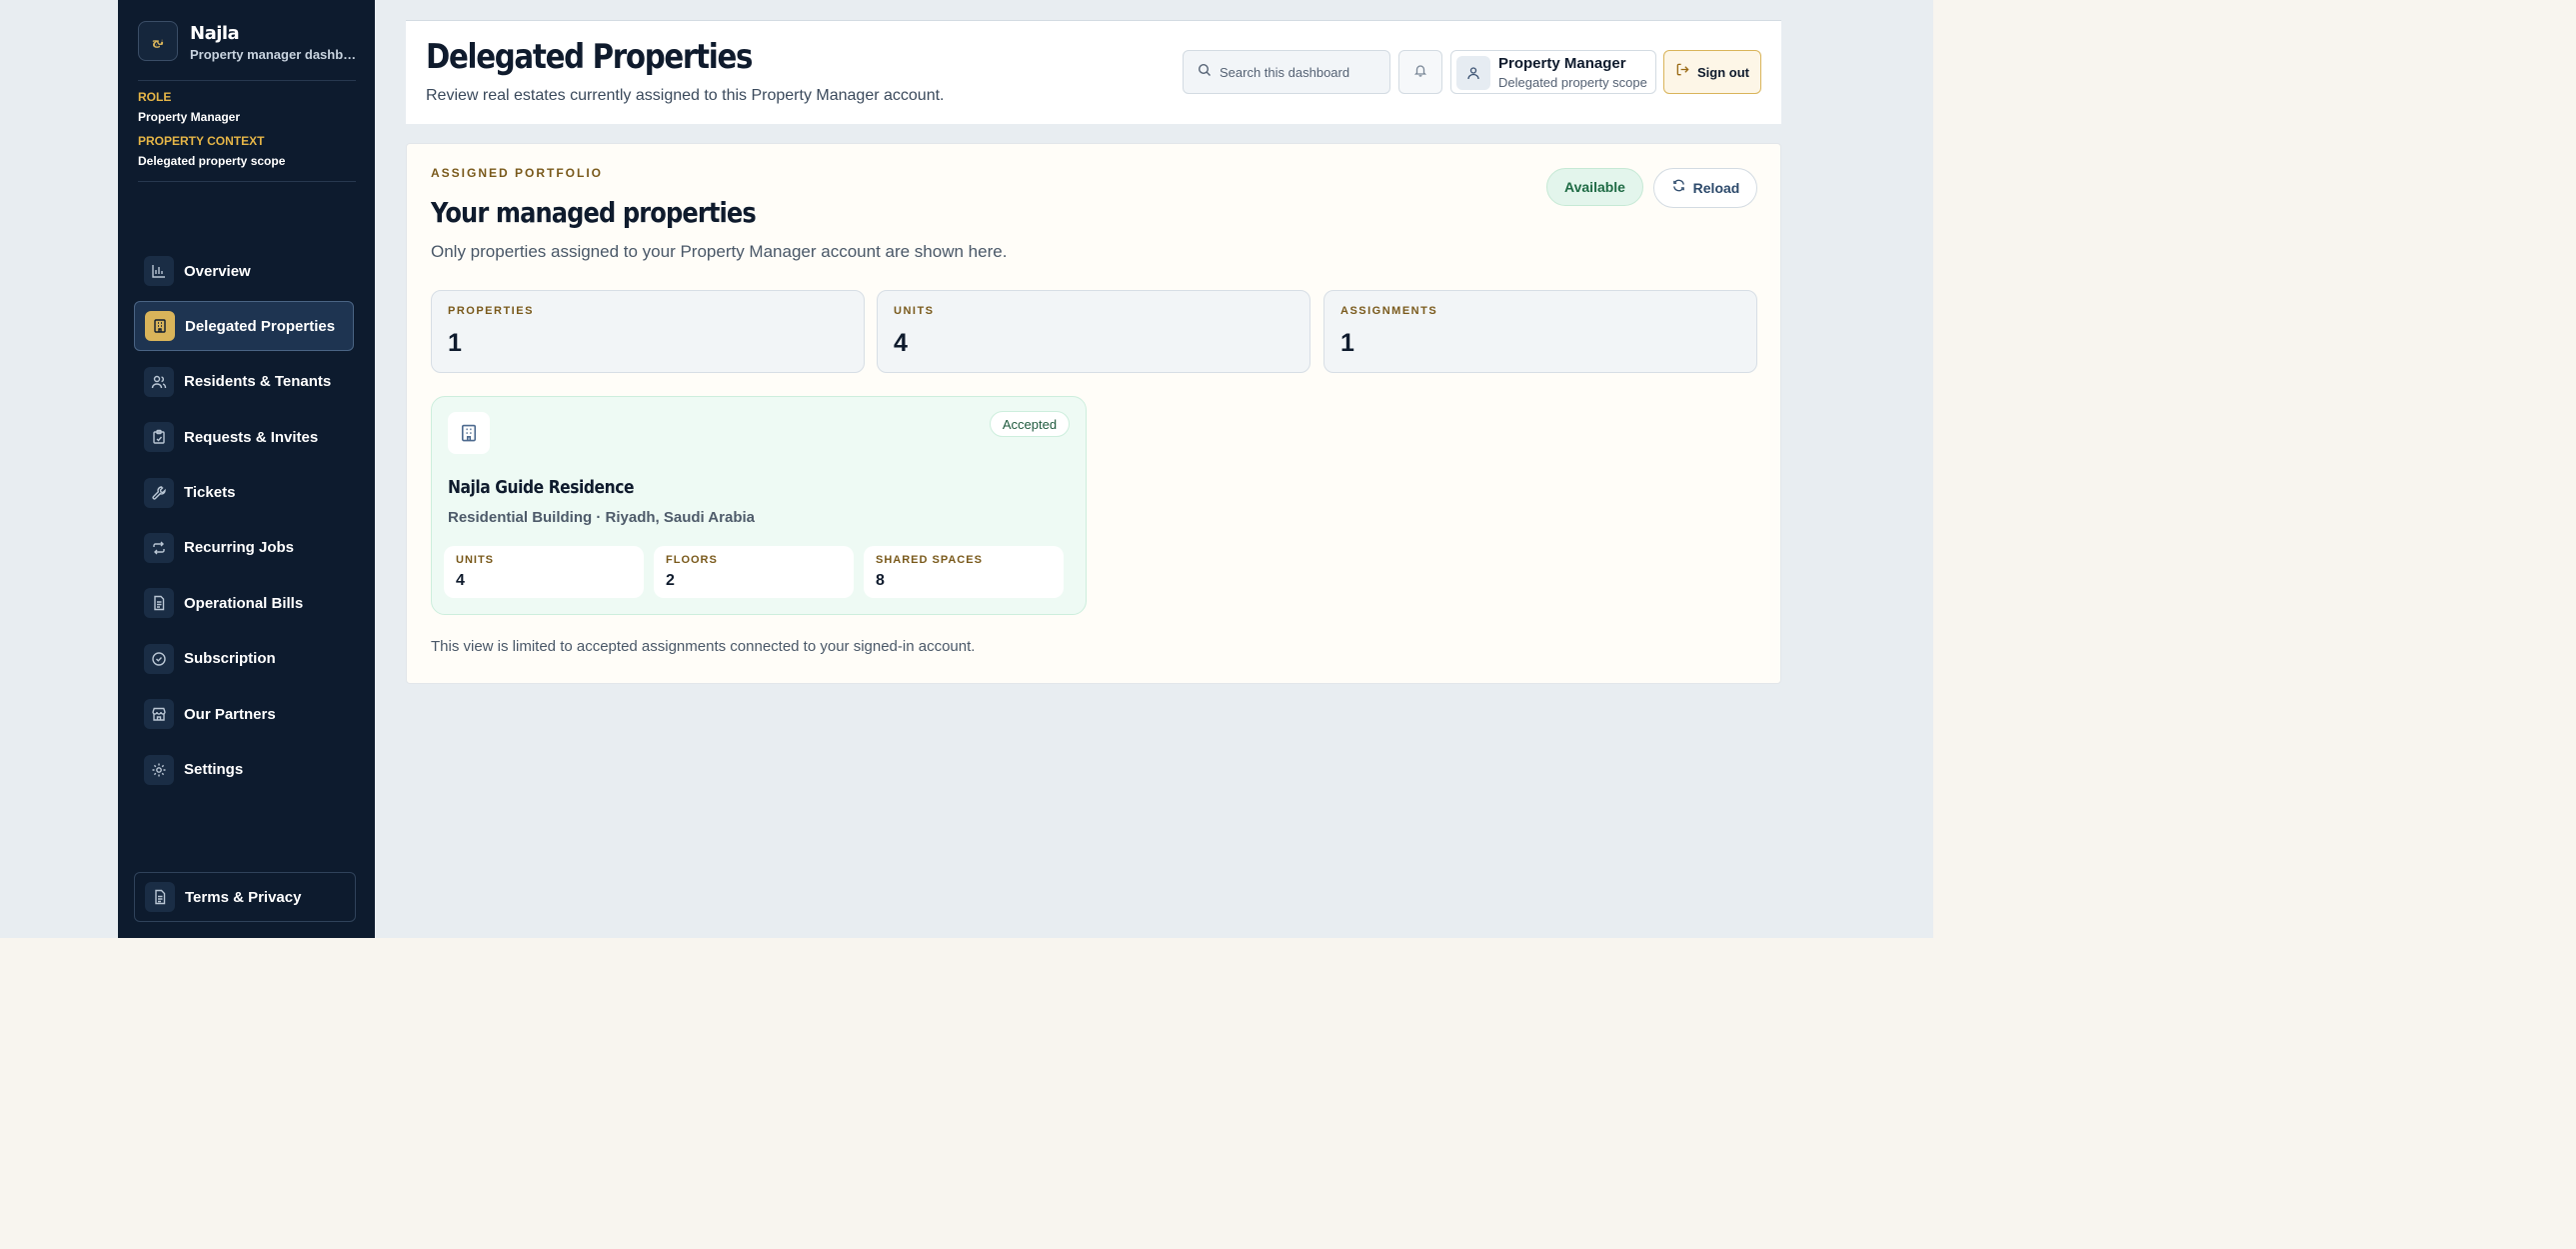  I want to click on users-icon, so click(159, 381).